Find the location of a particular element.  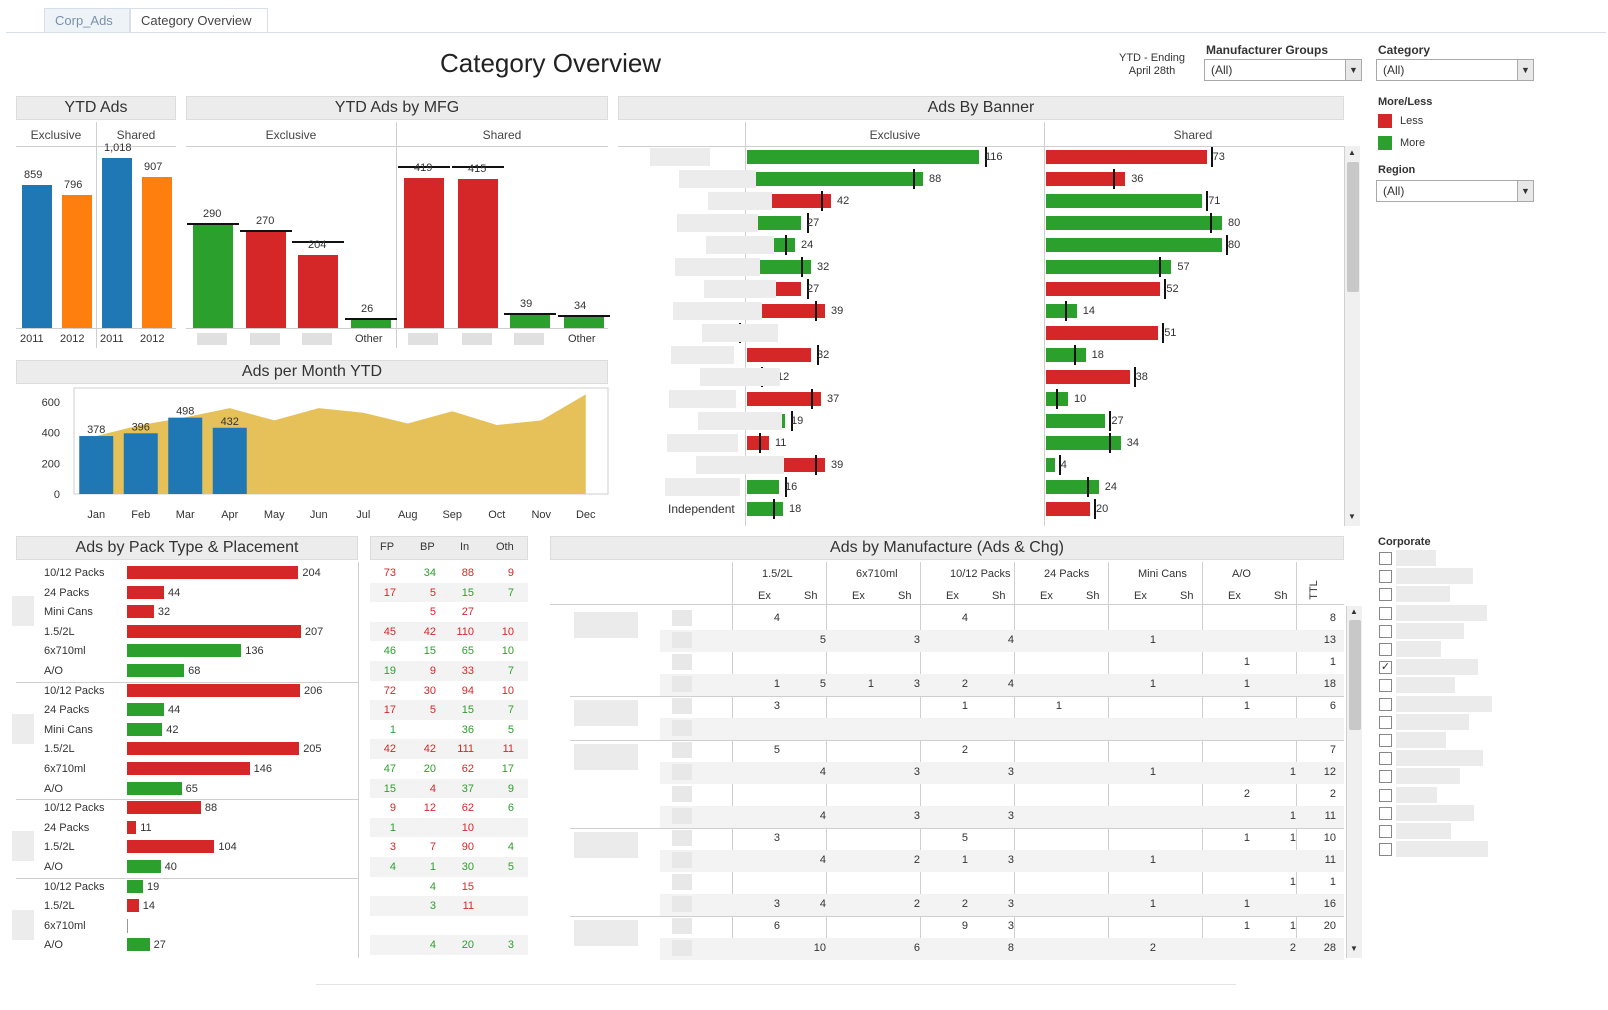

pack-type-header: Ads by Pack Type & Placement is located at coordinates (187, 548).